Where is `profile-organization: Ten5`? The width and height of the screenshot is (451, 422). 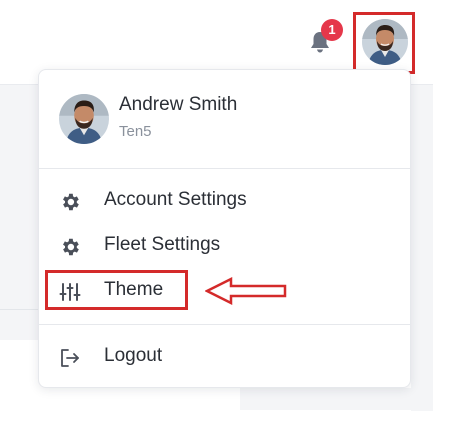
profile-organization: Ten5 is located at coordinates (135, 131).